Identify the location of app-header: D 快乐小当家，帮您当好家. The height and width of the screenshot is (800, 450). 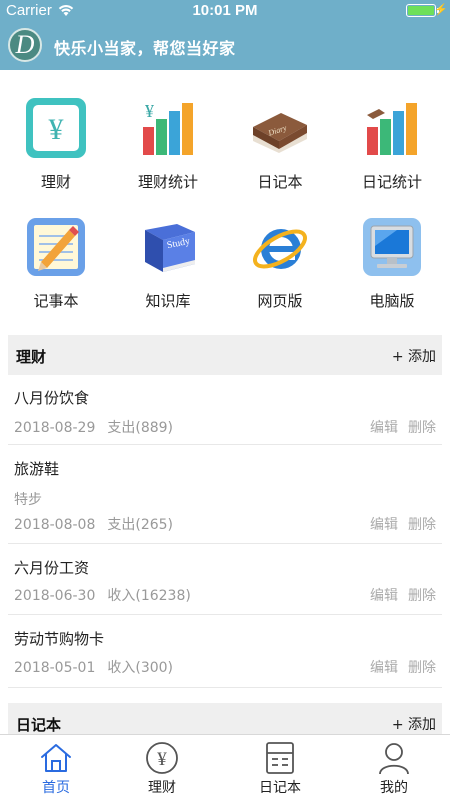
(225, 46).